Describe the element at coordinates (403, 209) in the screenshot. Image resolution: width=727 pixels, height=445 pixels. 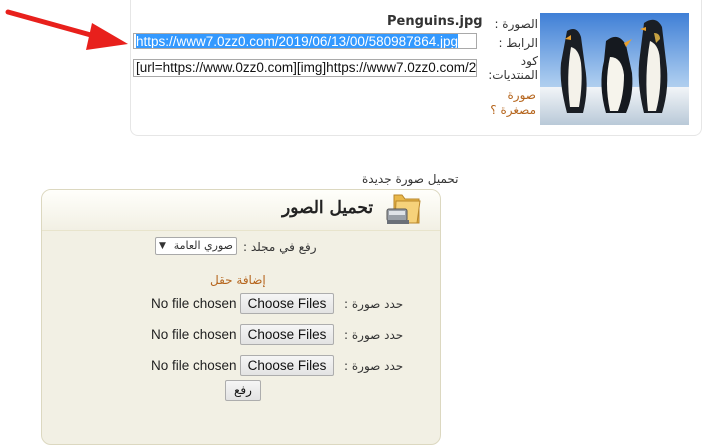
I see `folder-scanner-icon` at that location.